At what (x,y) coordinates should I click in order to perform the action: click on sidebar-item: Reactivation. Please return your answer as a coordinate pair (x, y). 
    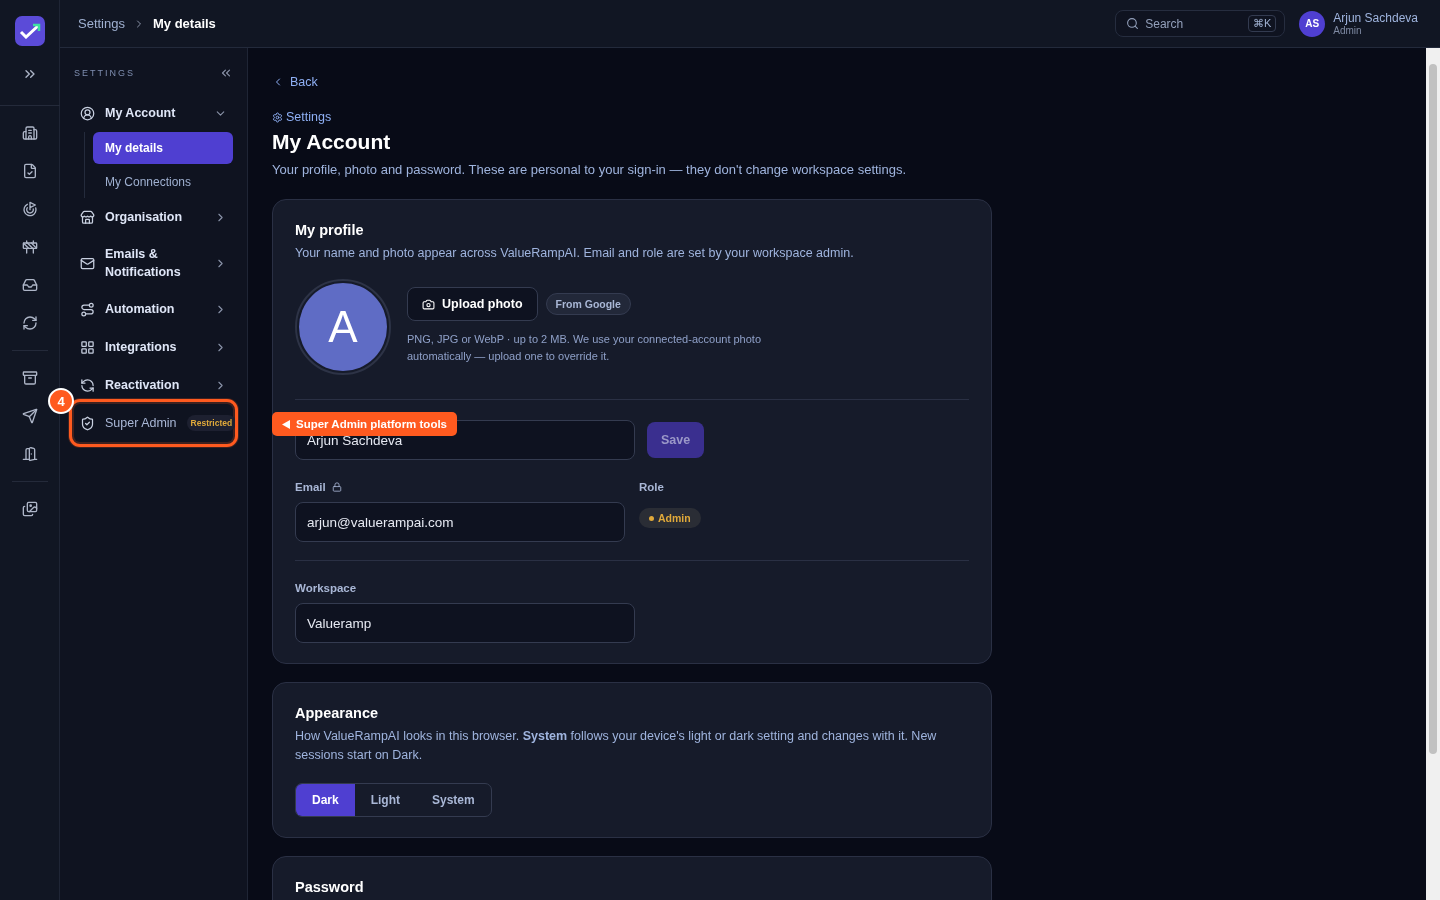
    Looking at the image, I should click on (153, 385).